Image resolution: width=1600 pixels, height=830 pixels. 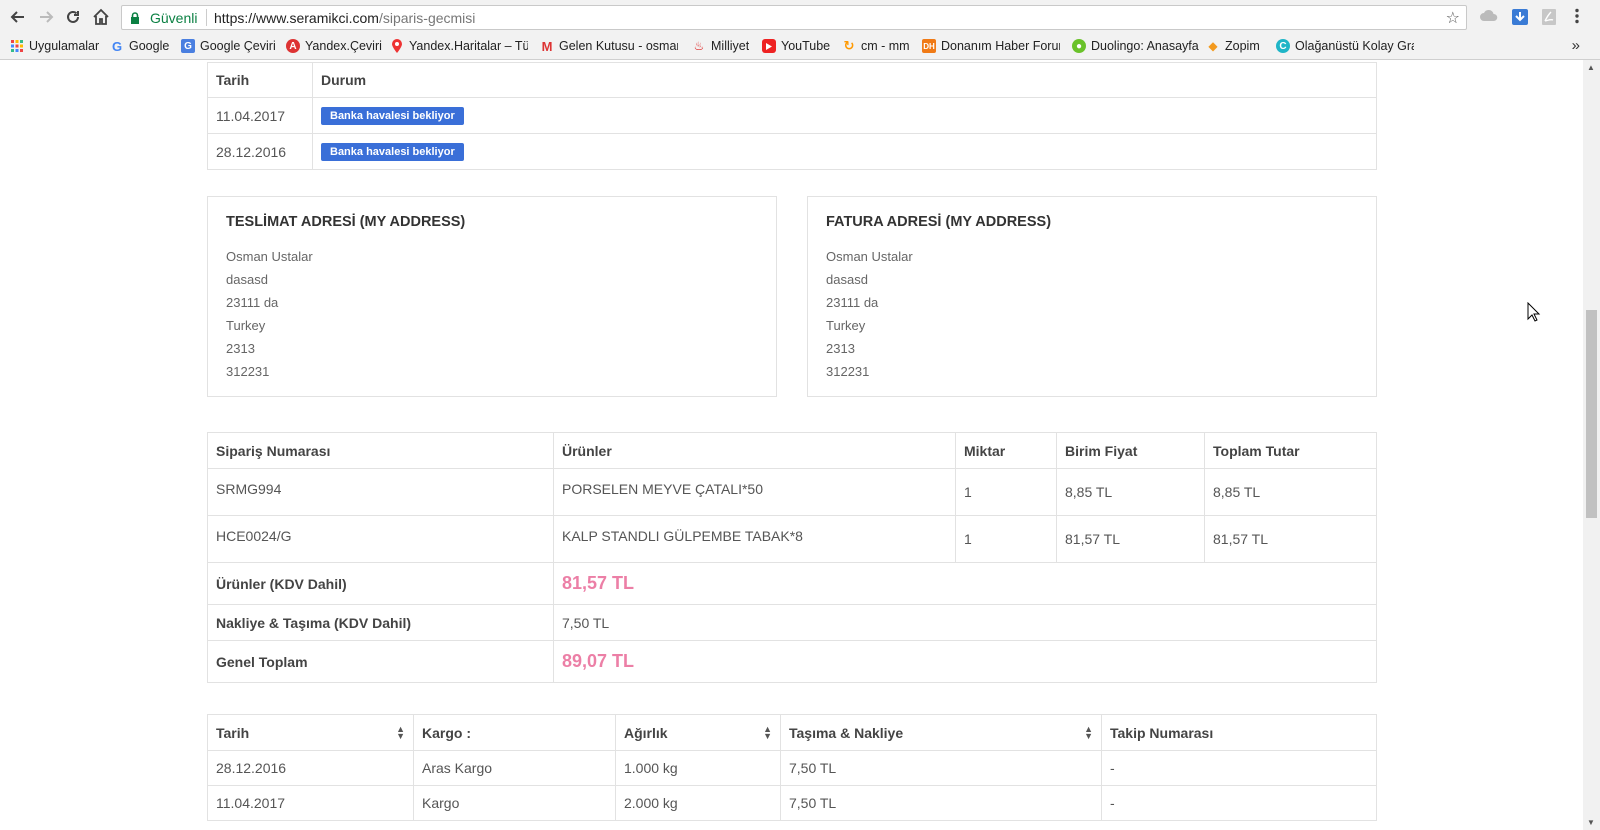 What do you see at coordinates (135, 19) in the screenshot?
I see `lock-icon` at bounding box center [135, 19].